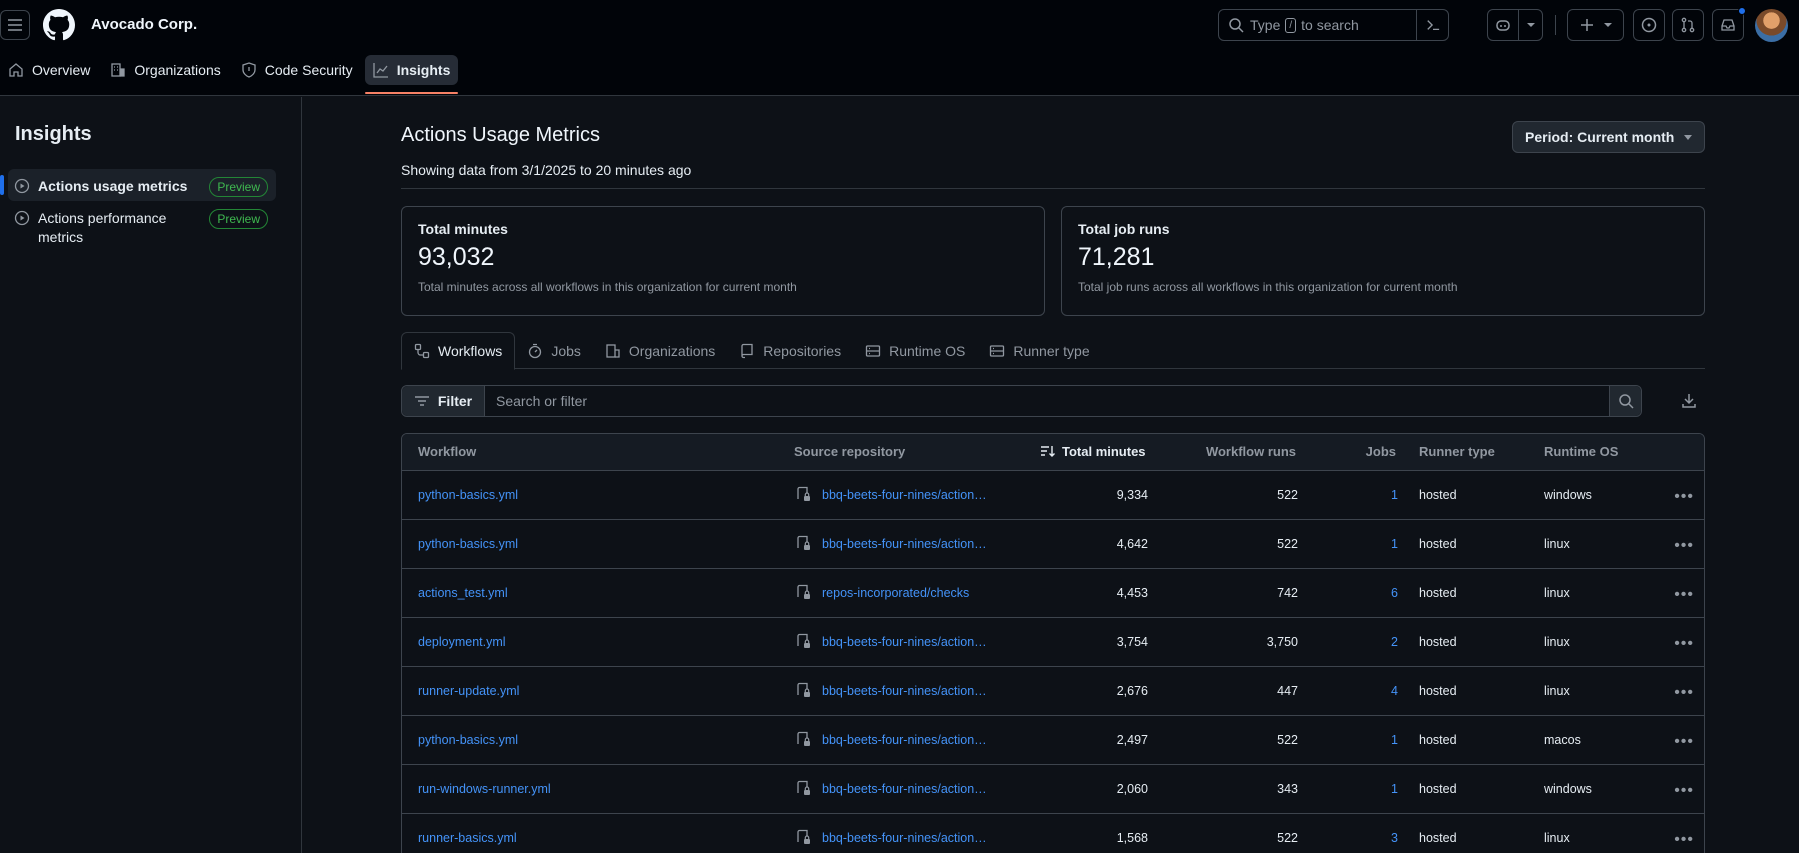  Describe the element at coordinates (1457, 451) in the screenshot. I see `col-runner-type: Runner type` at that location.